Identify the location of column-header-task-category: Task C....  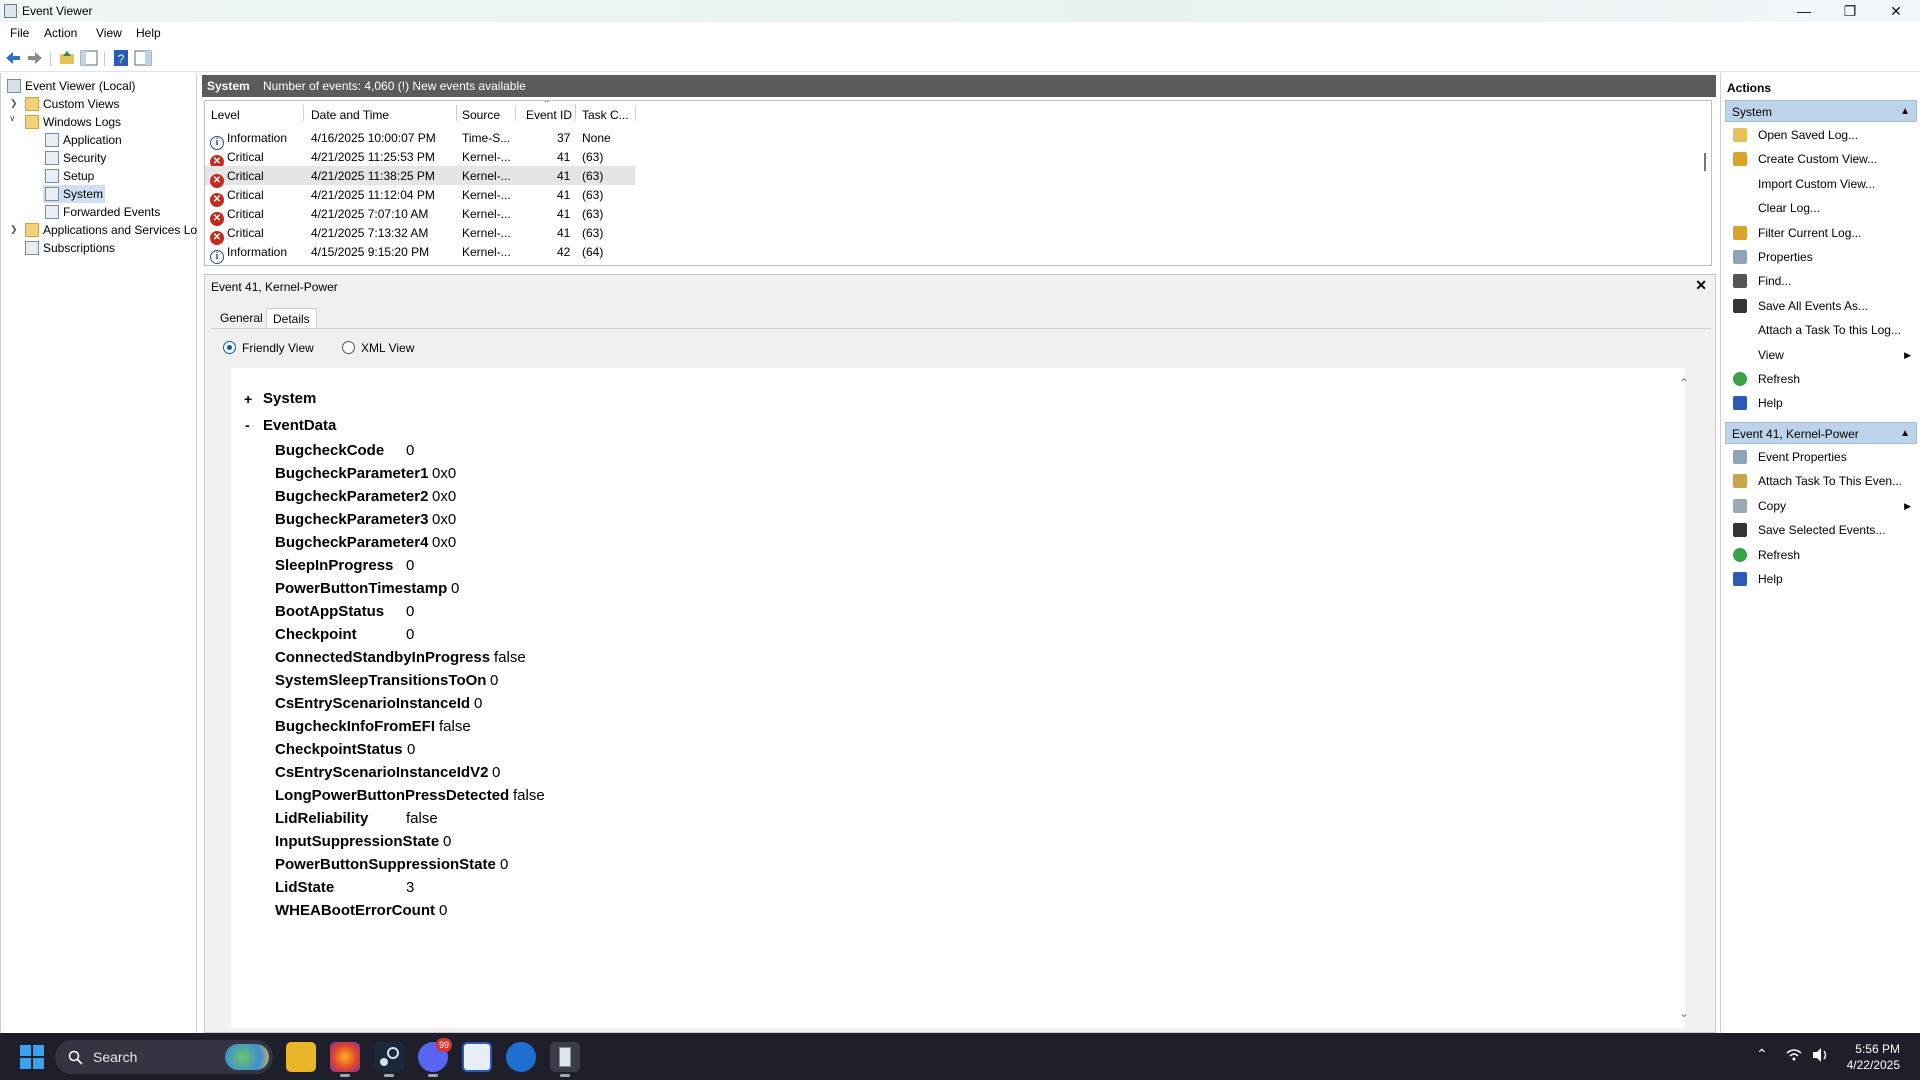
(605, 115).